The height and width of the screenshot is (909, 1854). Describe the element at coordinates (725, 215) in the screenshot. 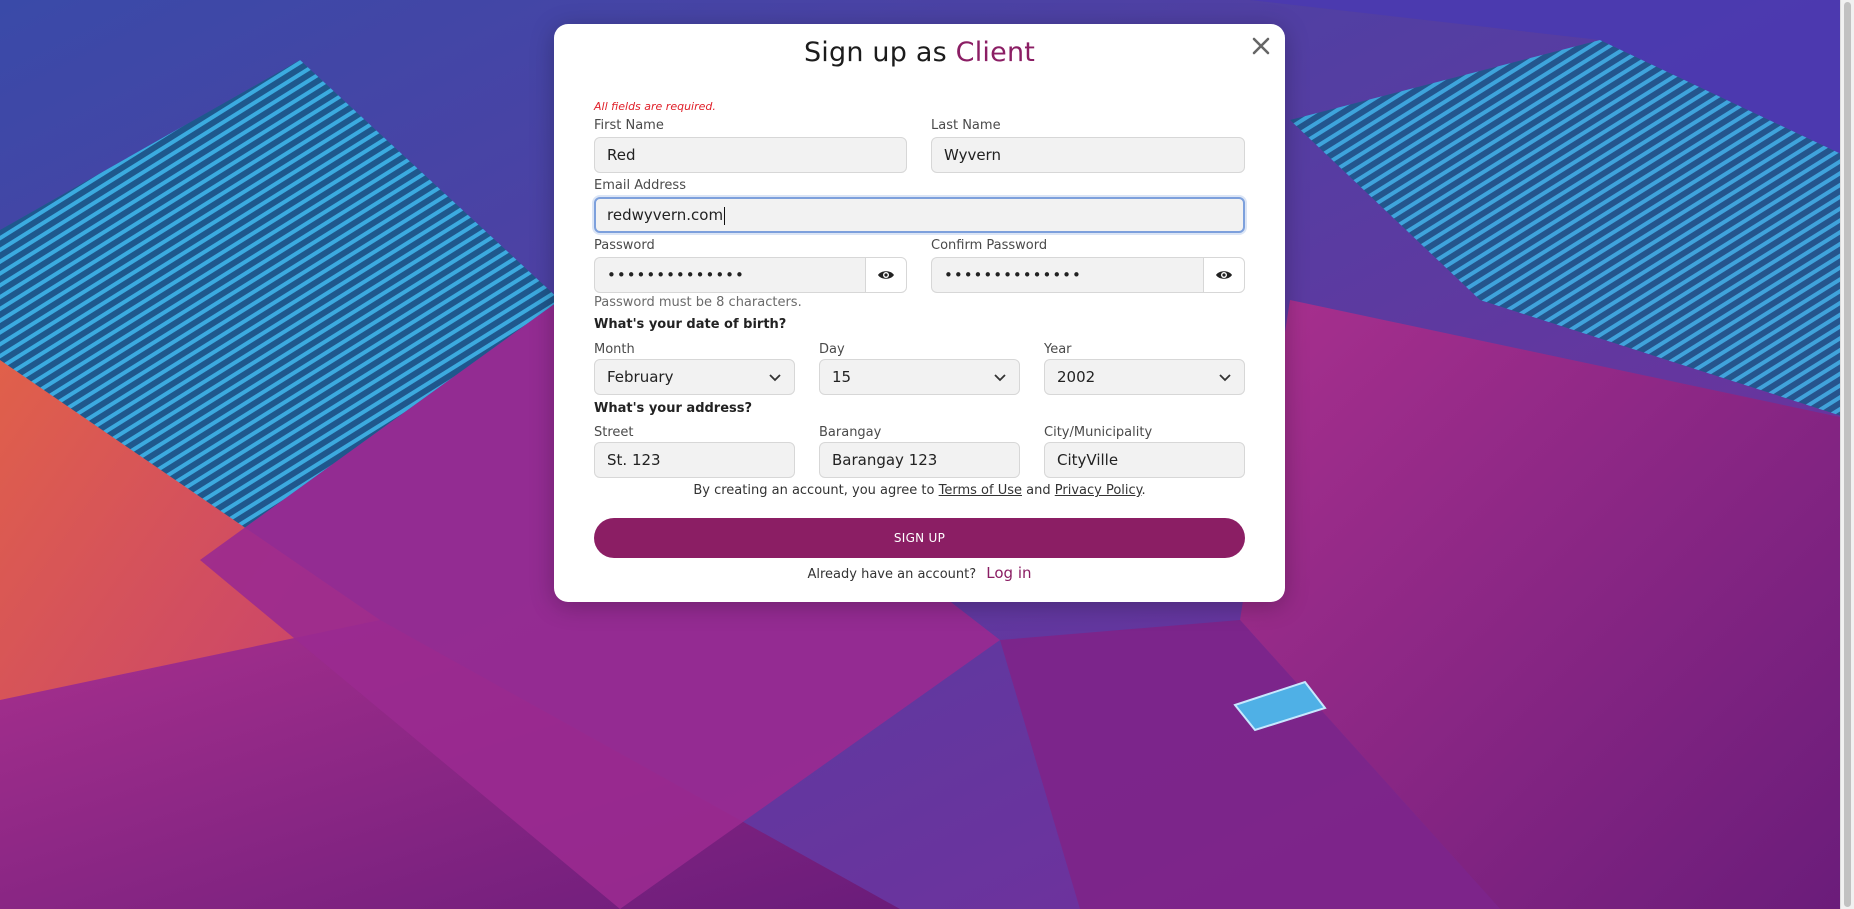

I see `text-caret` at that location.